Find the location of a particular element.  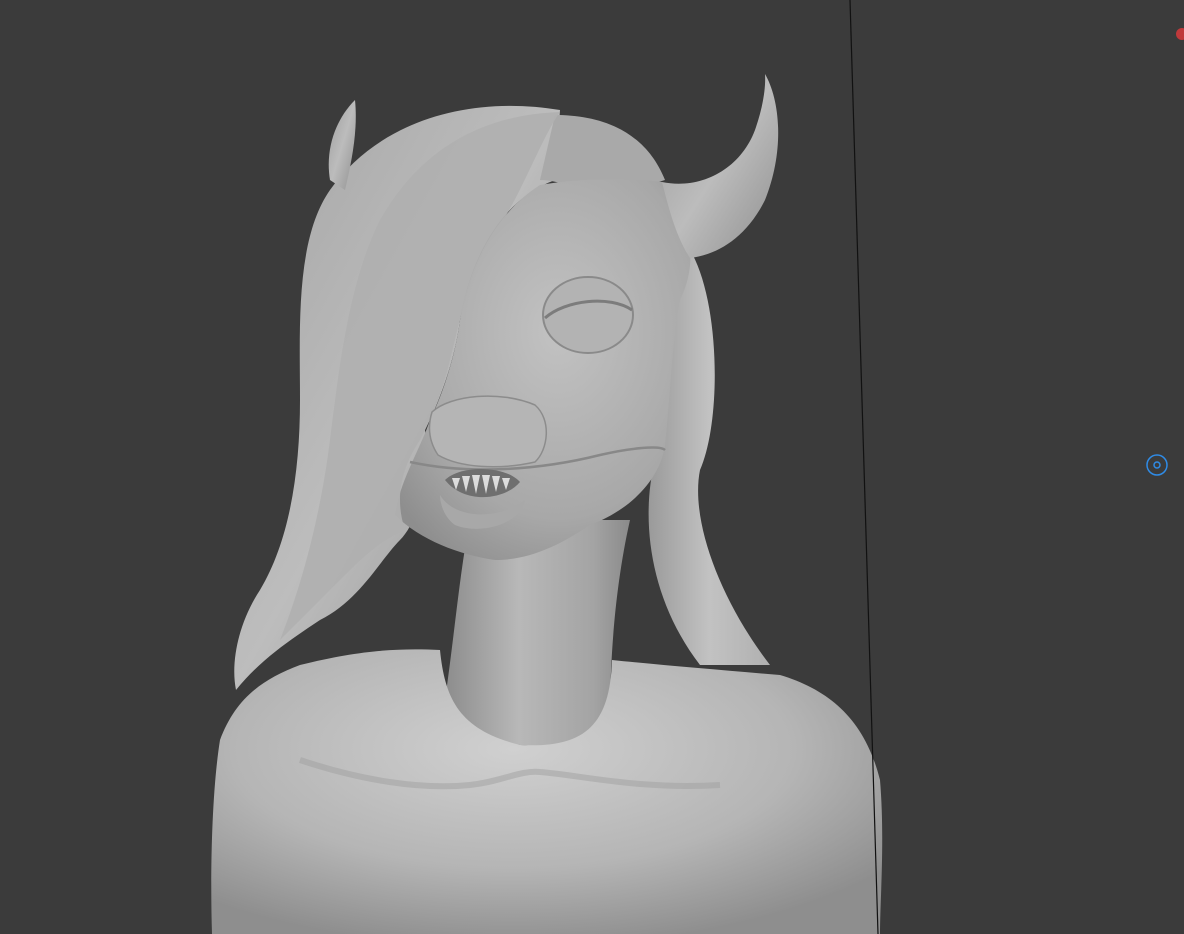

eye-closed is located at coordinates (588, 315).